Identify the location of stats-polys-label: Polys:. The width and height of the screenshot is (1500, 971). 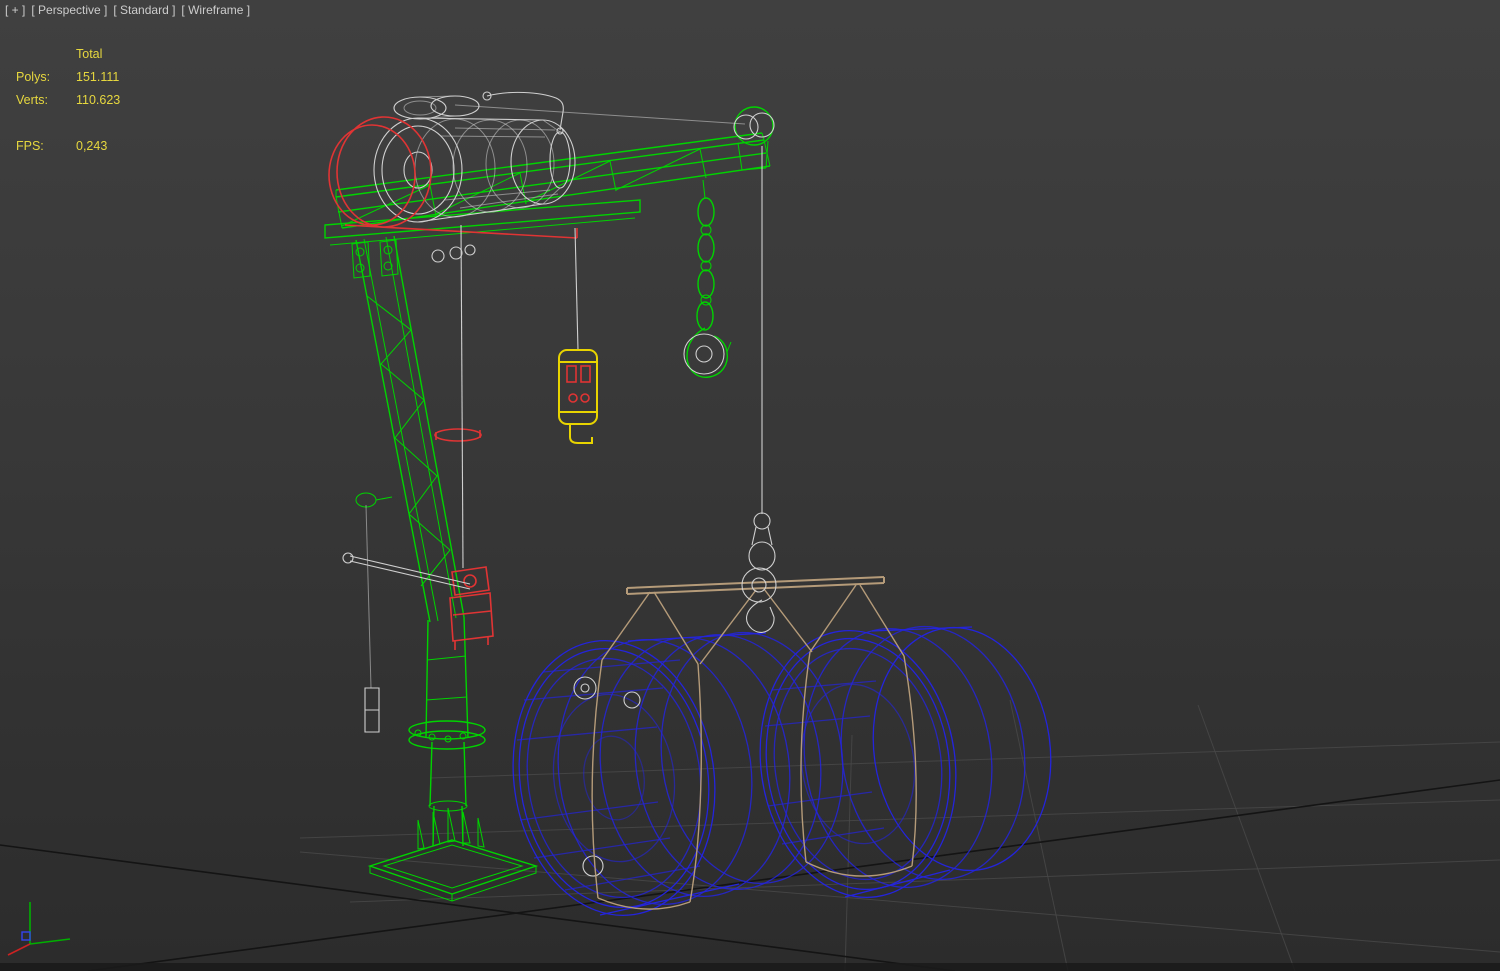
(33, 77).